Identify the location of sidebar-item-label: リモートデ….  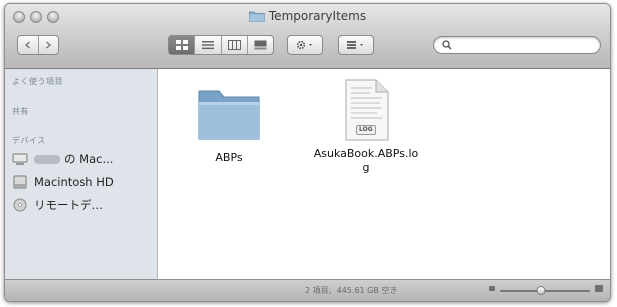
(68, 205).